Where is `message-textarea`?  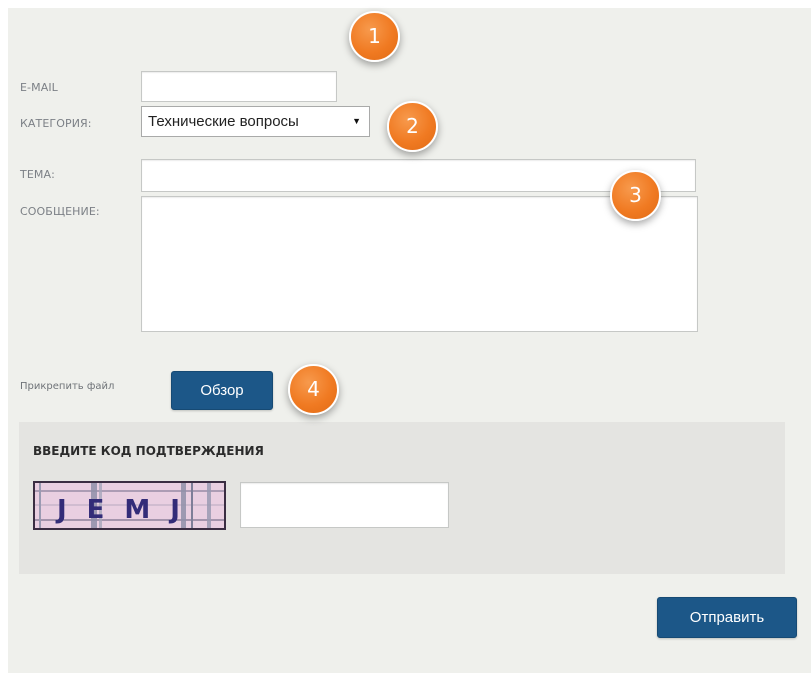 message-textarea is located at coordinates (419, 264).